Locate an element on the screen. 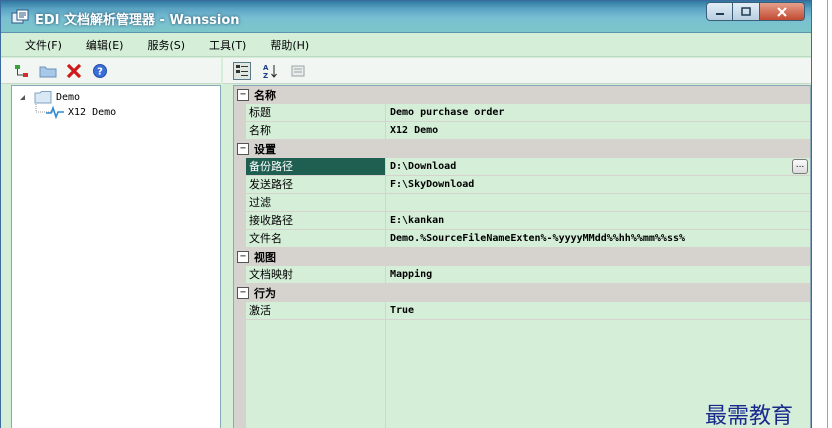 Image resolution: width=832 pixels, height=428 pixels. category-label: 名称 is located at coordinates (265, 95).